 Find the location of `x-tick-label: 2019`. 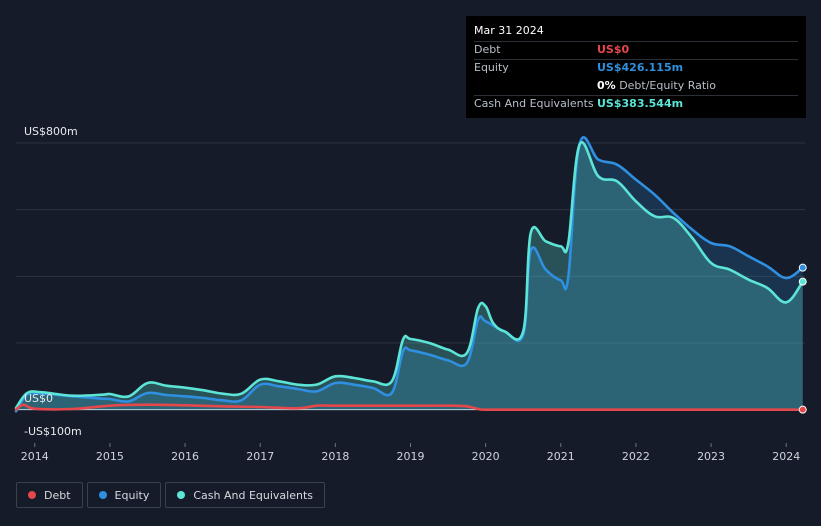

x-tick-label: 2019 is located at coordinates (411, 456).